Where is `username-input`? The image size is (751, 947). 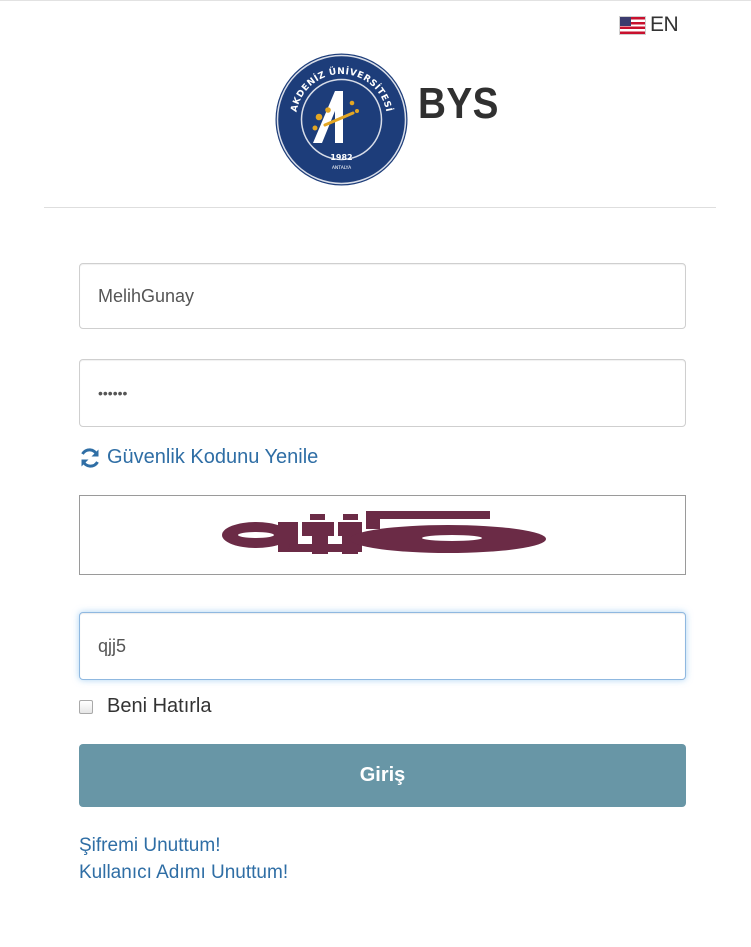
username-input is located at coordinates (382, 296).